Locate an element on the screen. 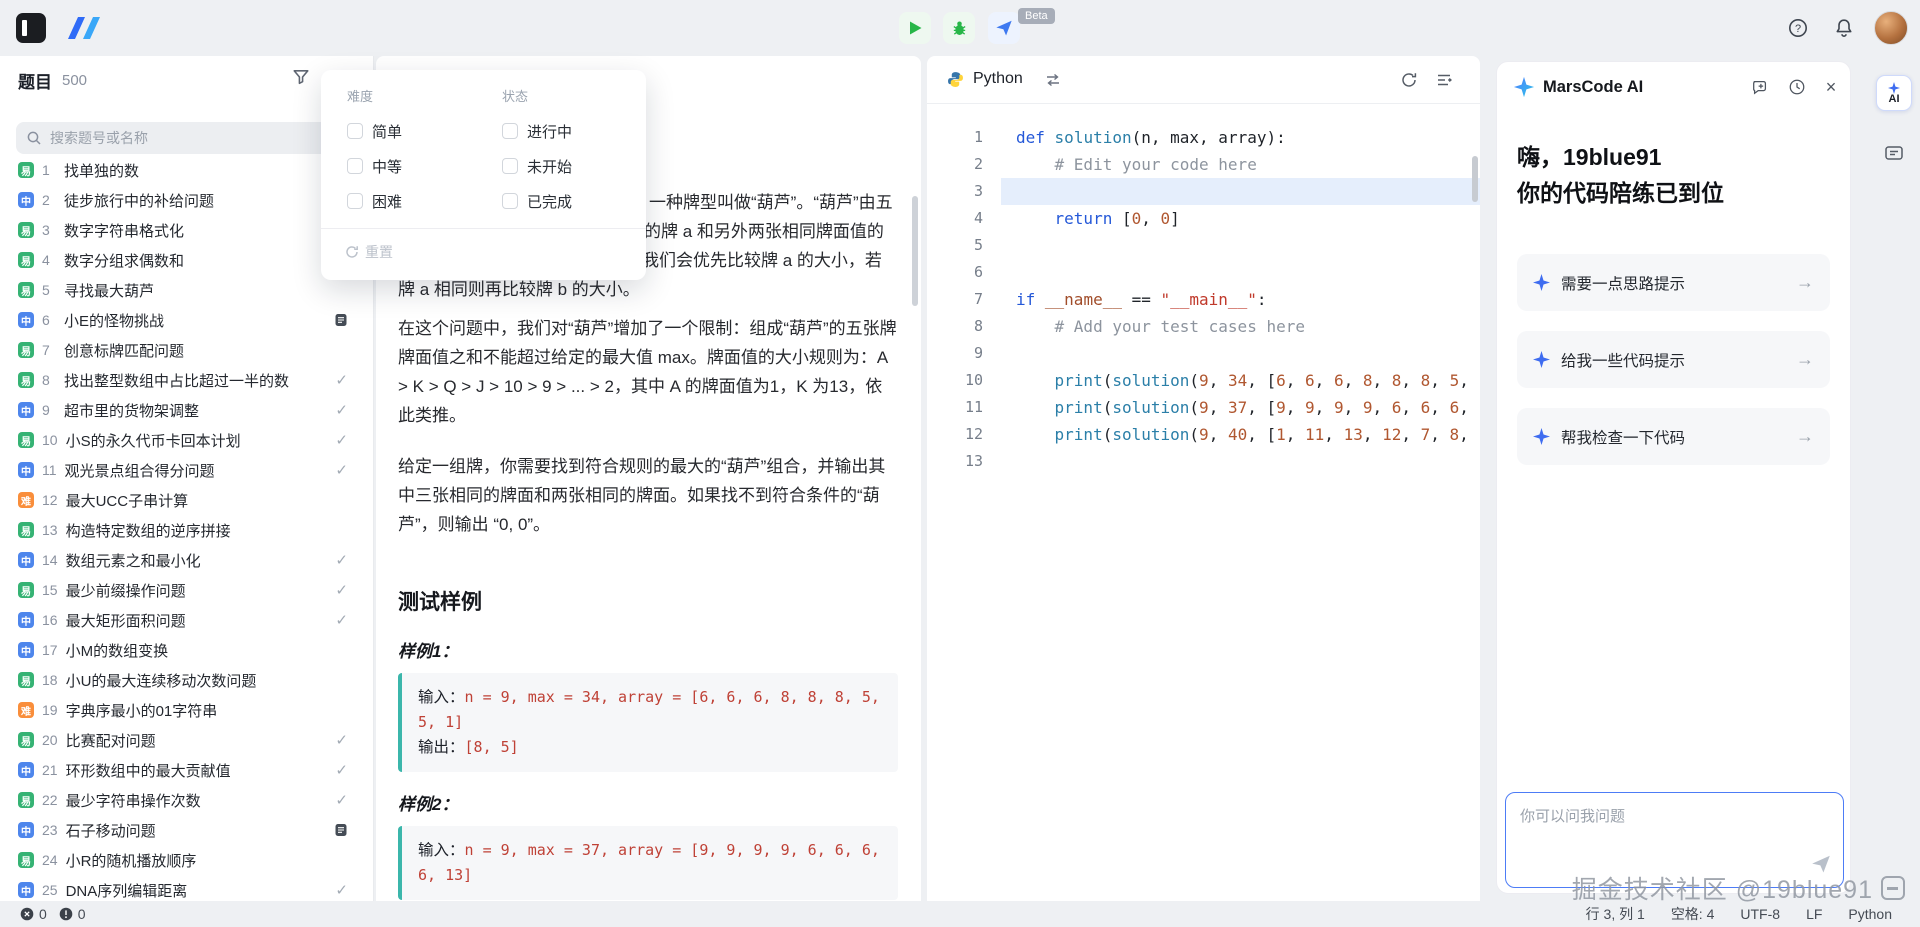  problem-list-item: 难 12 最大UCC子串计算 is located at coordinates (186, 500).